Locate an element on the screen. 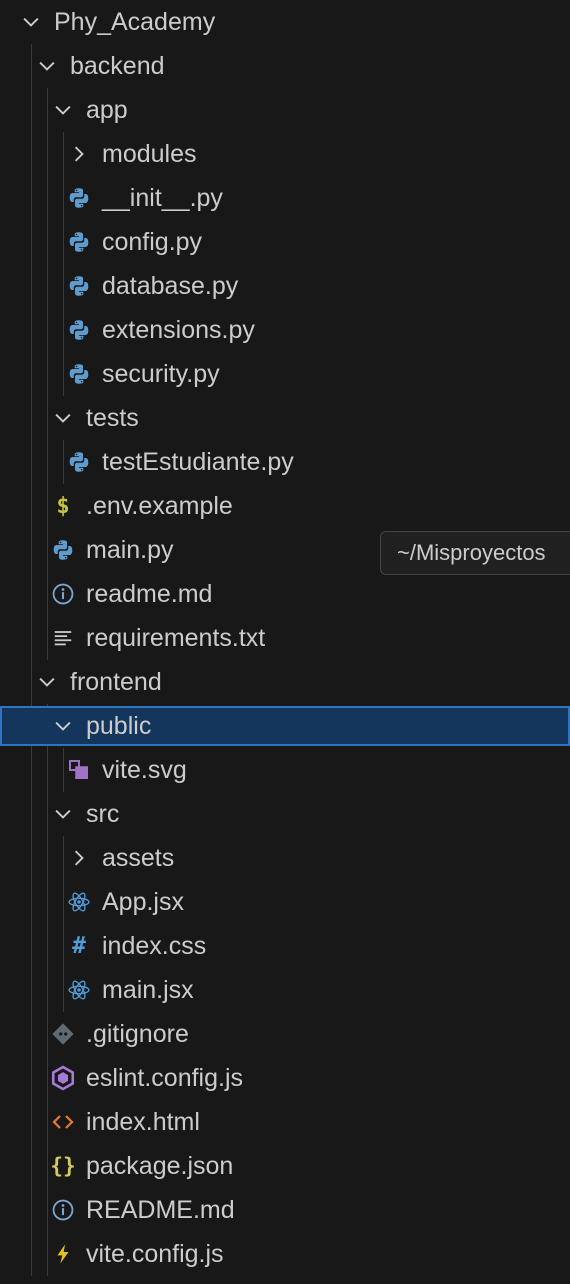 The image size is (570, 1284). hash-icon: # is located at coordinates (79, 946).